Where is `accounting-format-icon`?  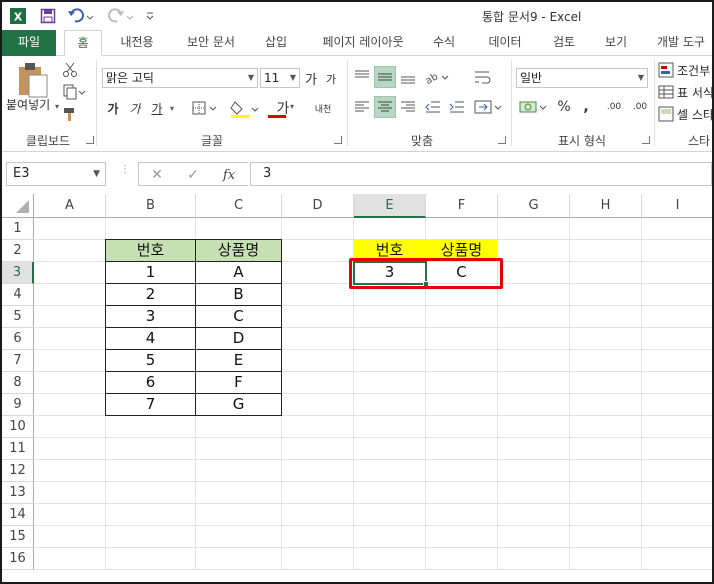 accounting-format-icon is located at coordinates (534, 107).